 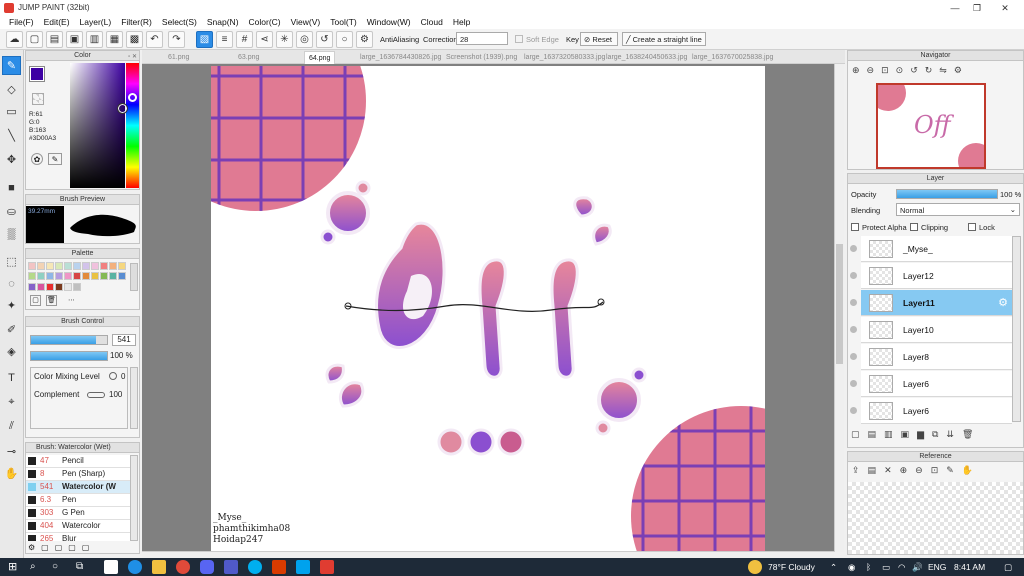 What do you see at coordinates (78, 461) in the screenshot?
I see `brush-list-item: 47 Pencil` at bounding box center [78, 461].